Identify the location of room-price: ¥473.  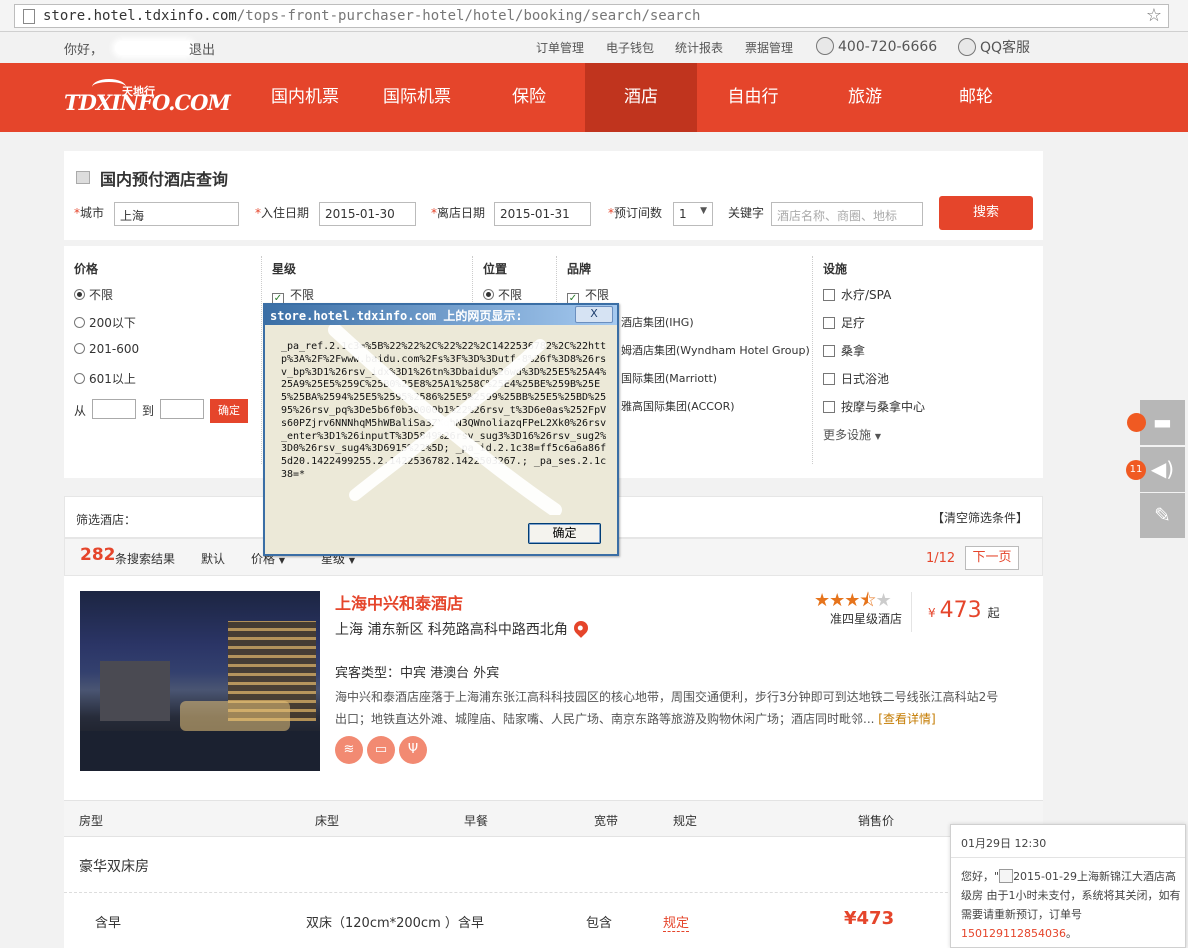
(869, 918).